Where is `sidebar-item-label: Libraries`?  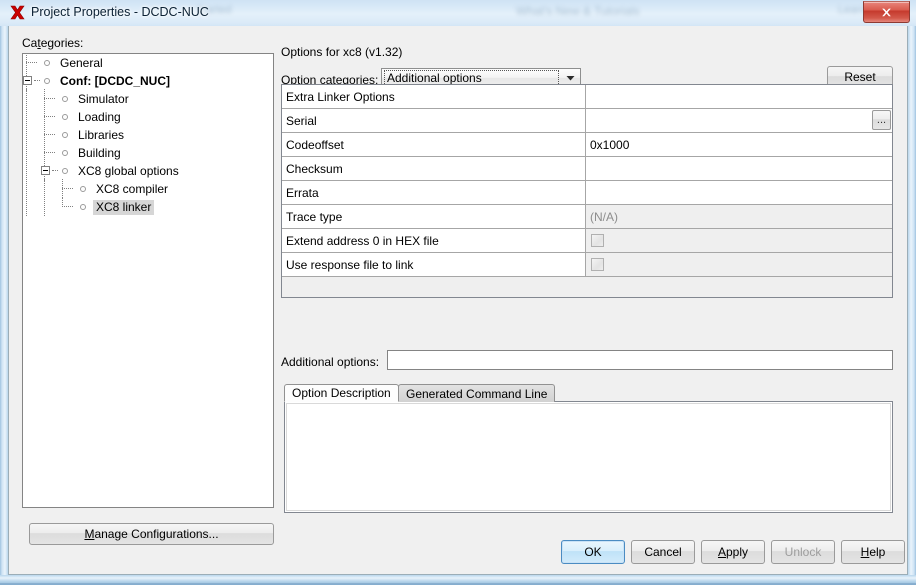
sidebar-item-label: Libraries is located at coordinates (101, 134).